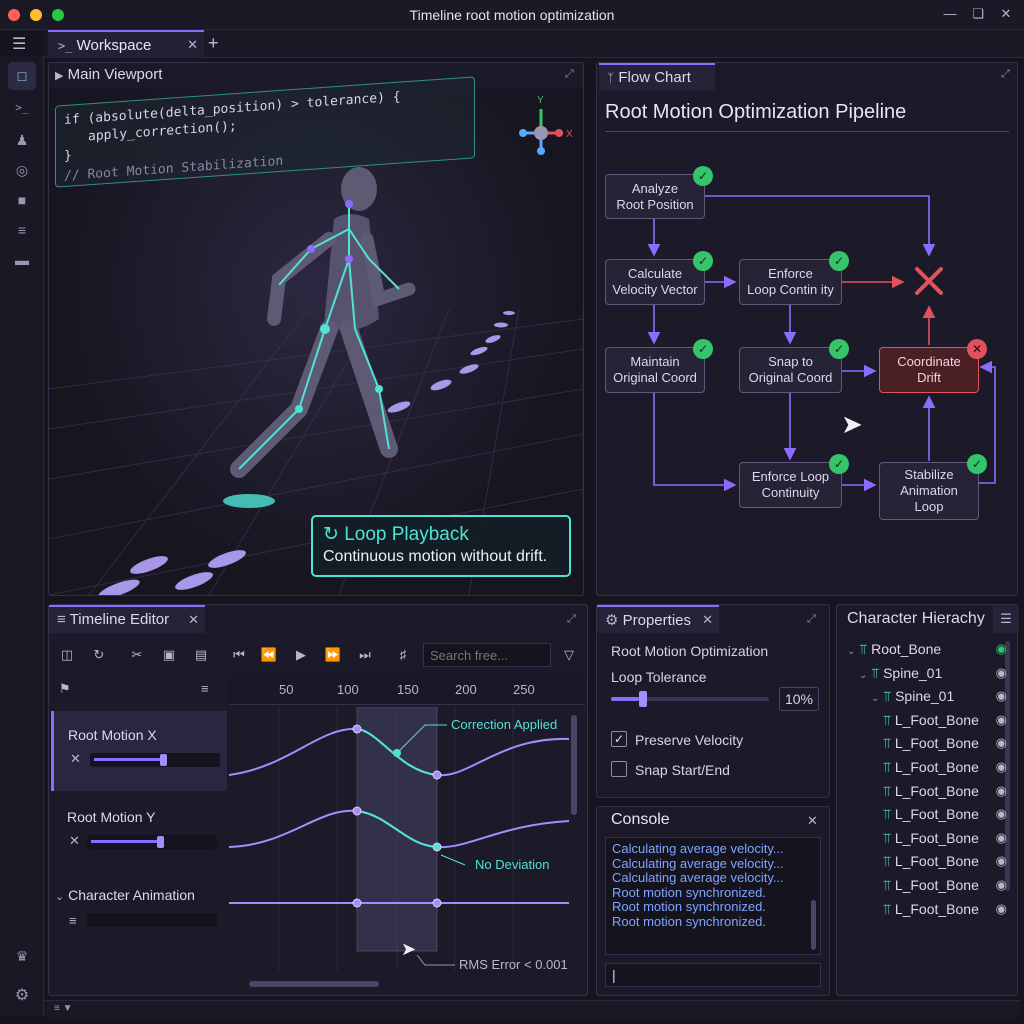 The height and width of the screenshot is (1024, 1024). What do you see at coordinates (201, 655) in the screenshot?
I see `snap-icon: ▤` at bounding box center [201, 655].